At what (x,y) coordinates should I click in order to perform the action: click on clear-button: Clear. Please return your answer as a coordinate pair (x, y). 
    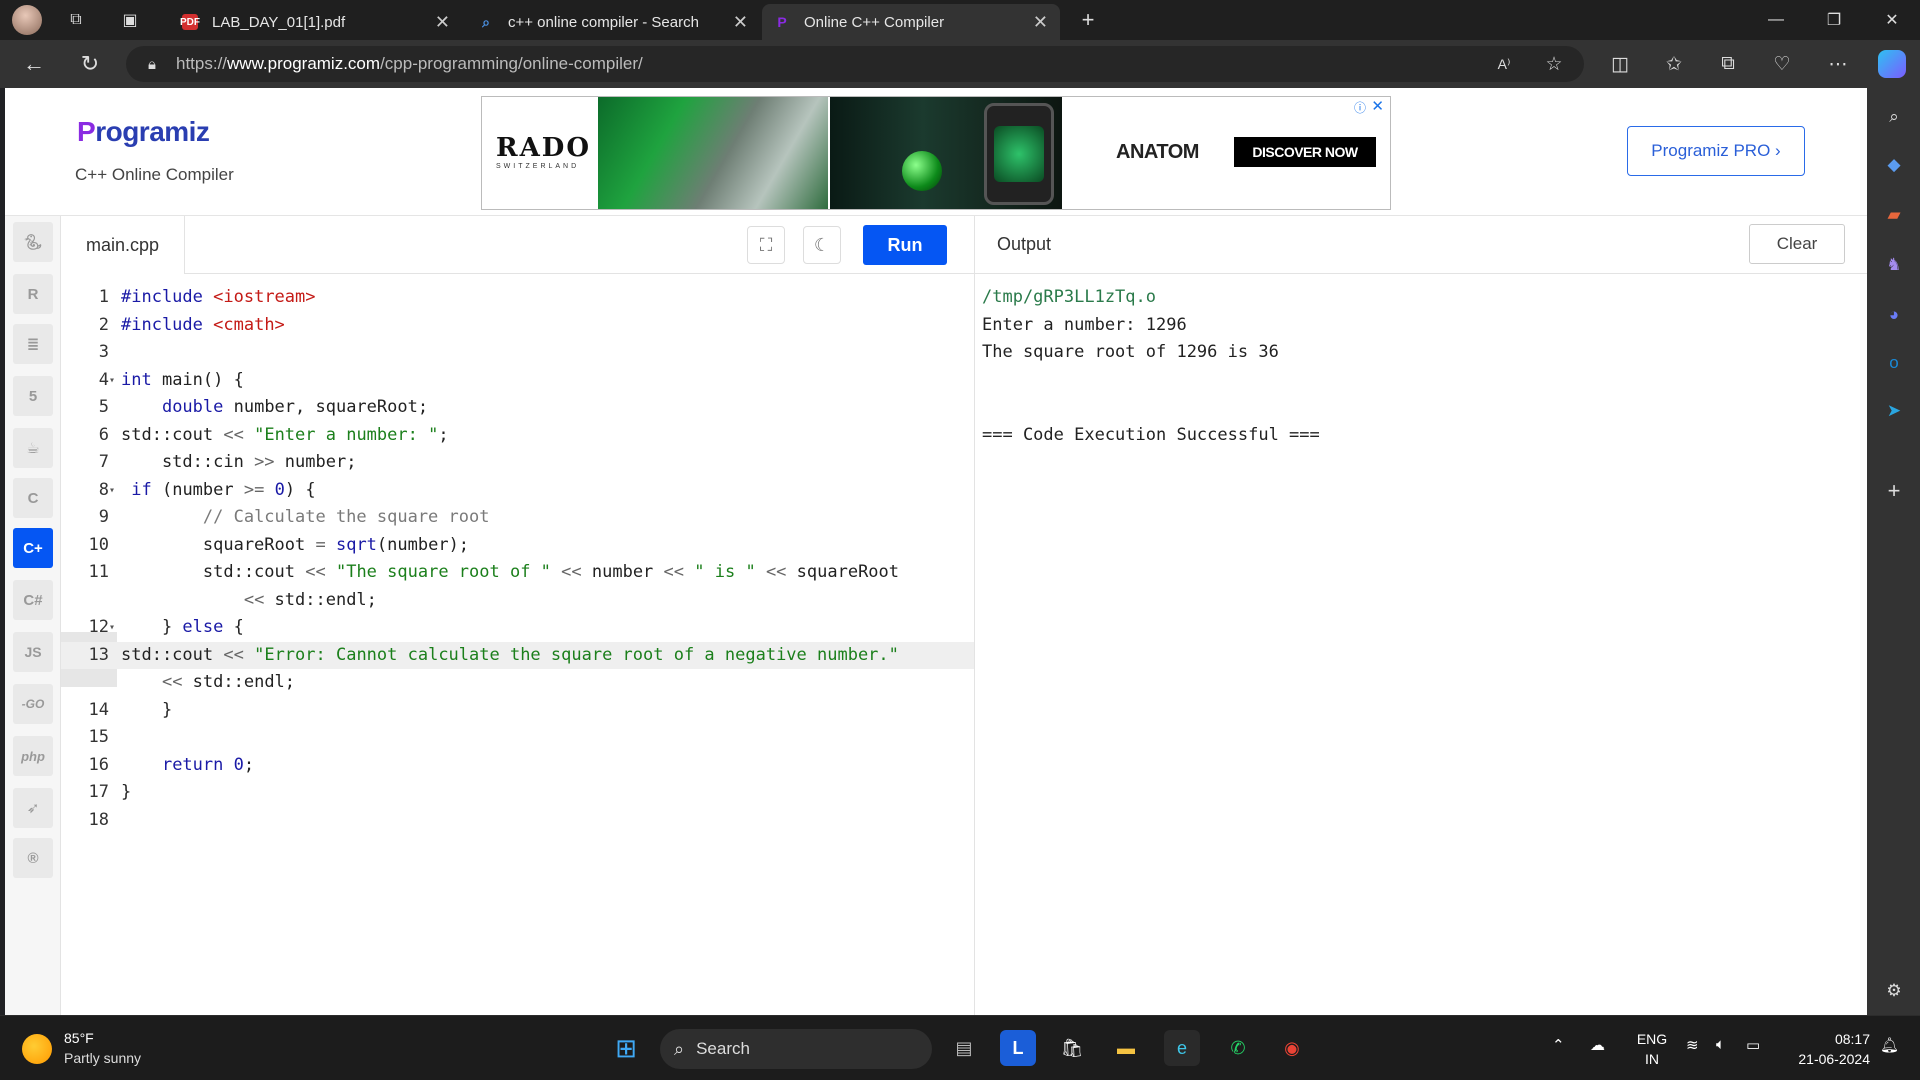
    Looking at the image, I should click on (1797, 244).